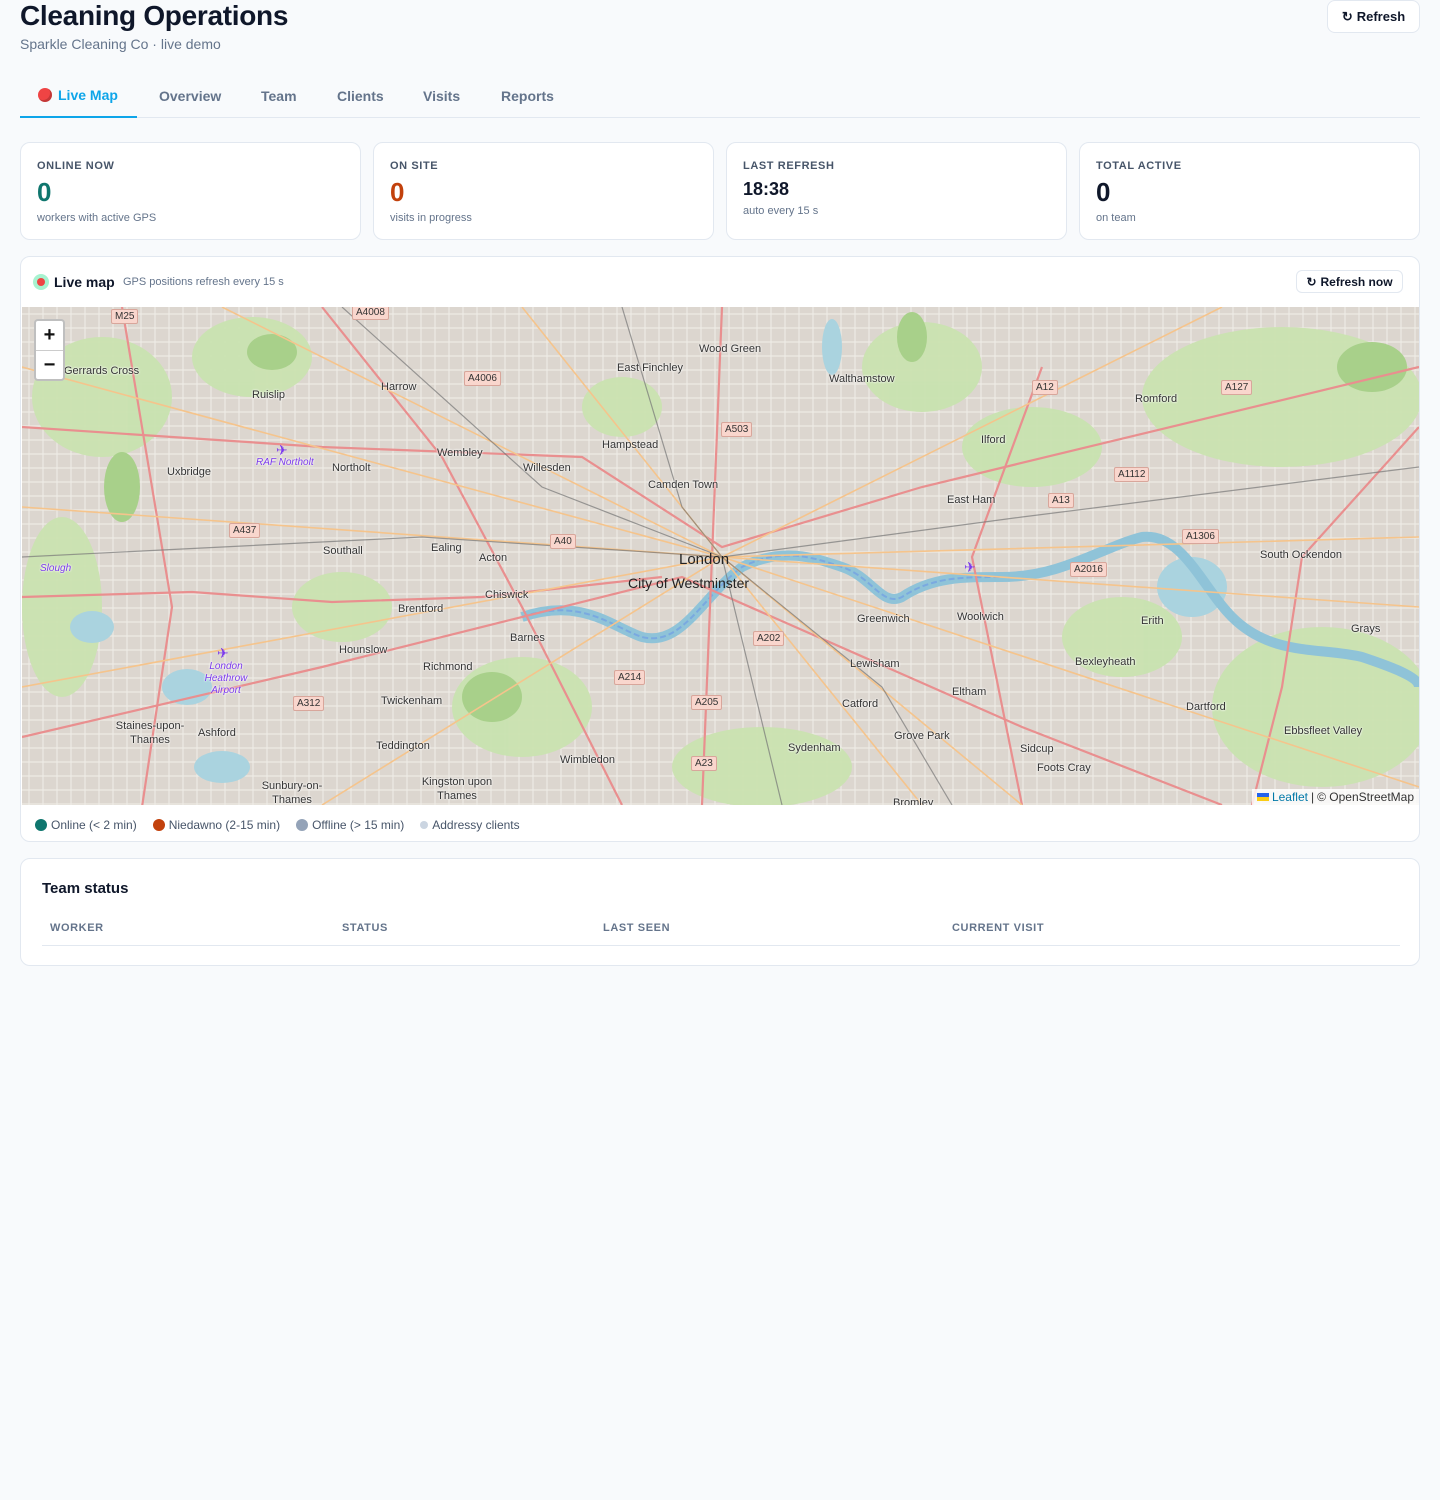 The height and width of the screenshot is (1500, 1440). Describe the element at coordinates (630, 445) in the screenshot. I see `map-label: Hampstead` at that location.